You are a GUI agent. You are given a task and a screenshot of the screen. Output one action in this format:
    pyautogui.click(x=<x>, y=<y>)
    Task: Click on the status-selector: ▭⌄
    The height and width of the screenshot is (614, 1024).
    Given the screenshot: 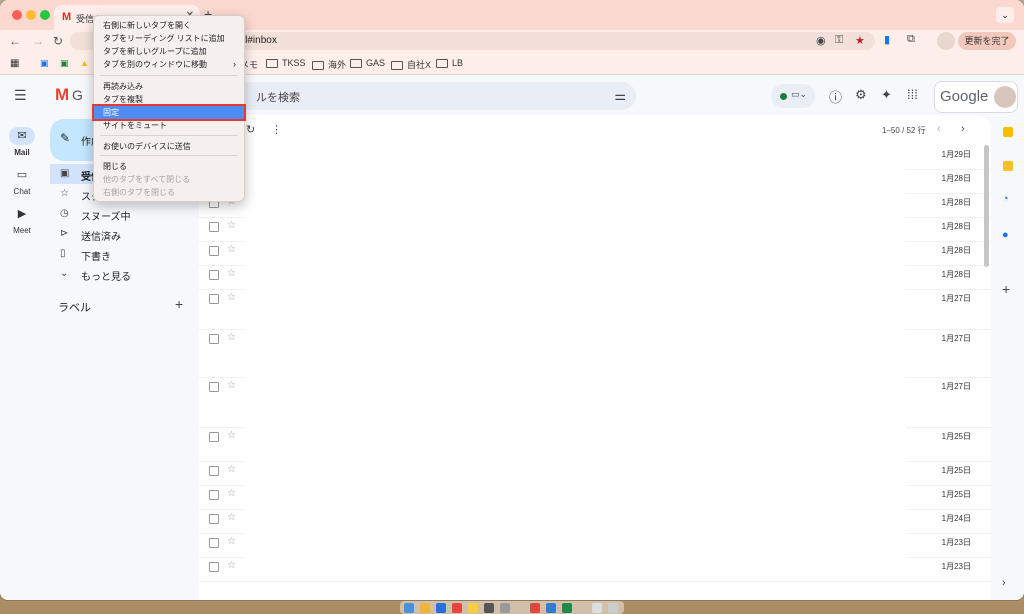 What is the action you would take?
    pyautogui.click(x=793, y=96)
    